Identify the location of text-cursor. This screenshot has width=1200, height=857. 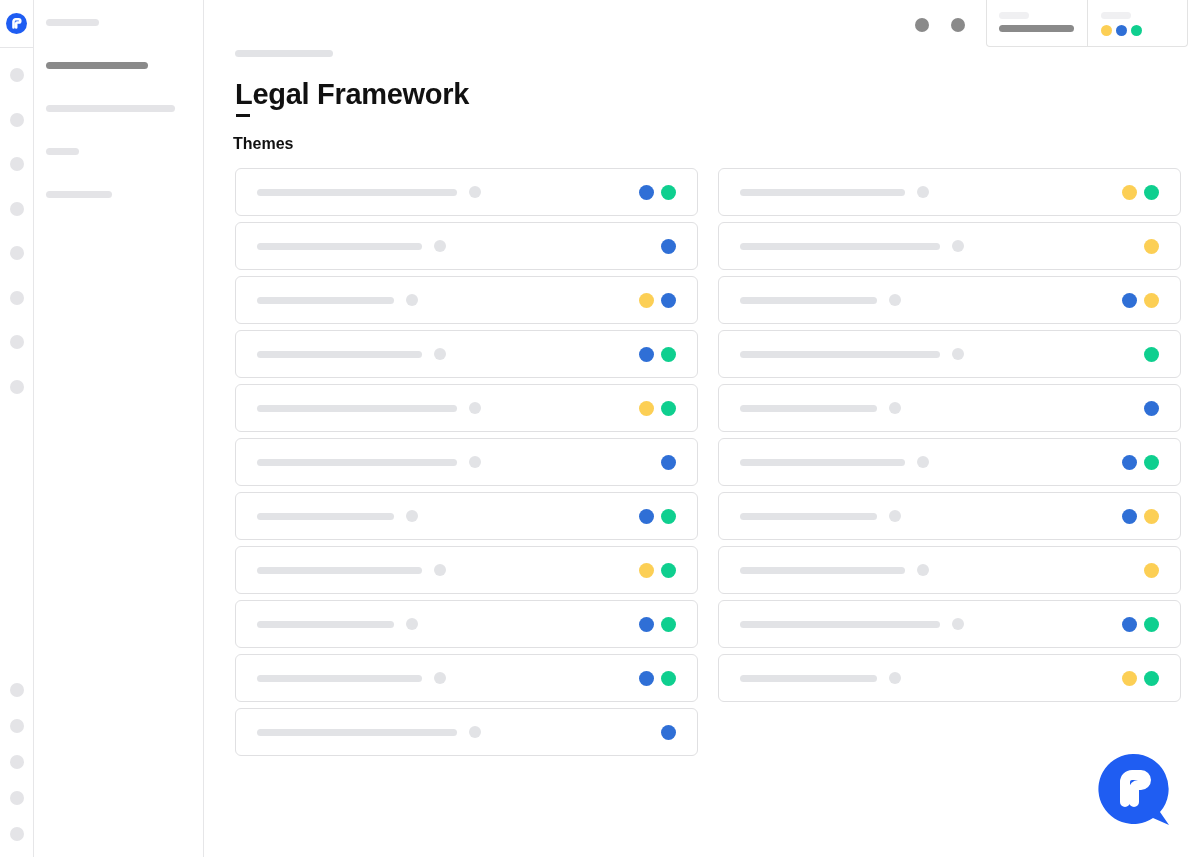
(243, 115).